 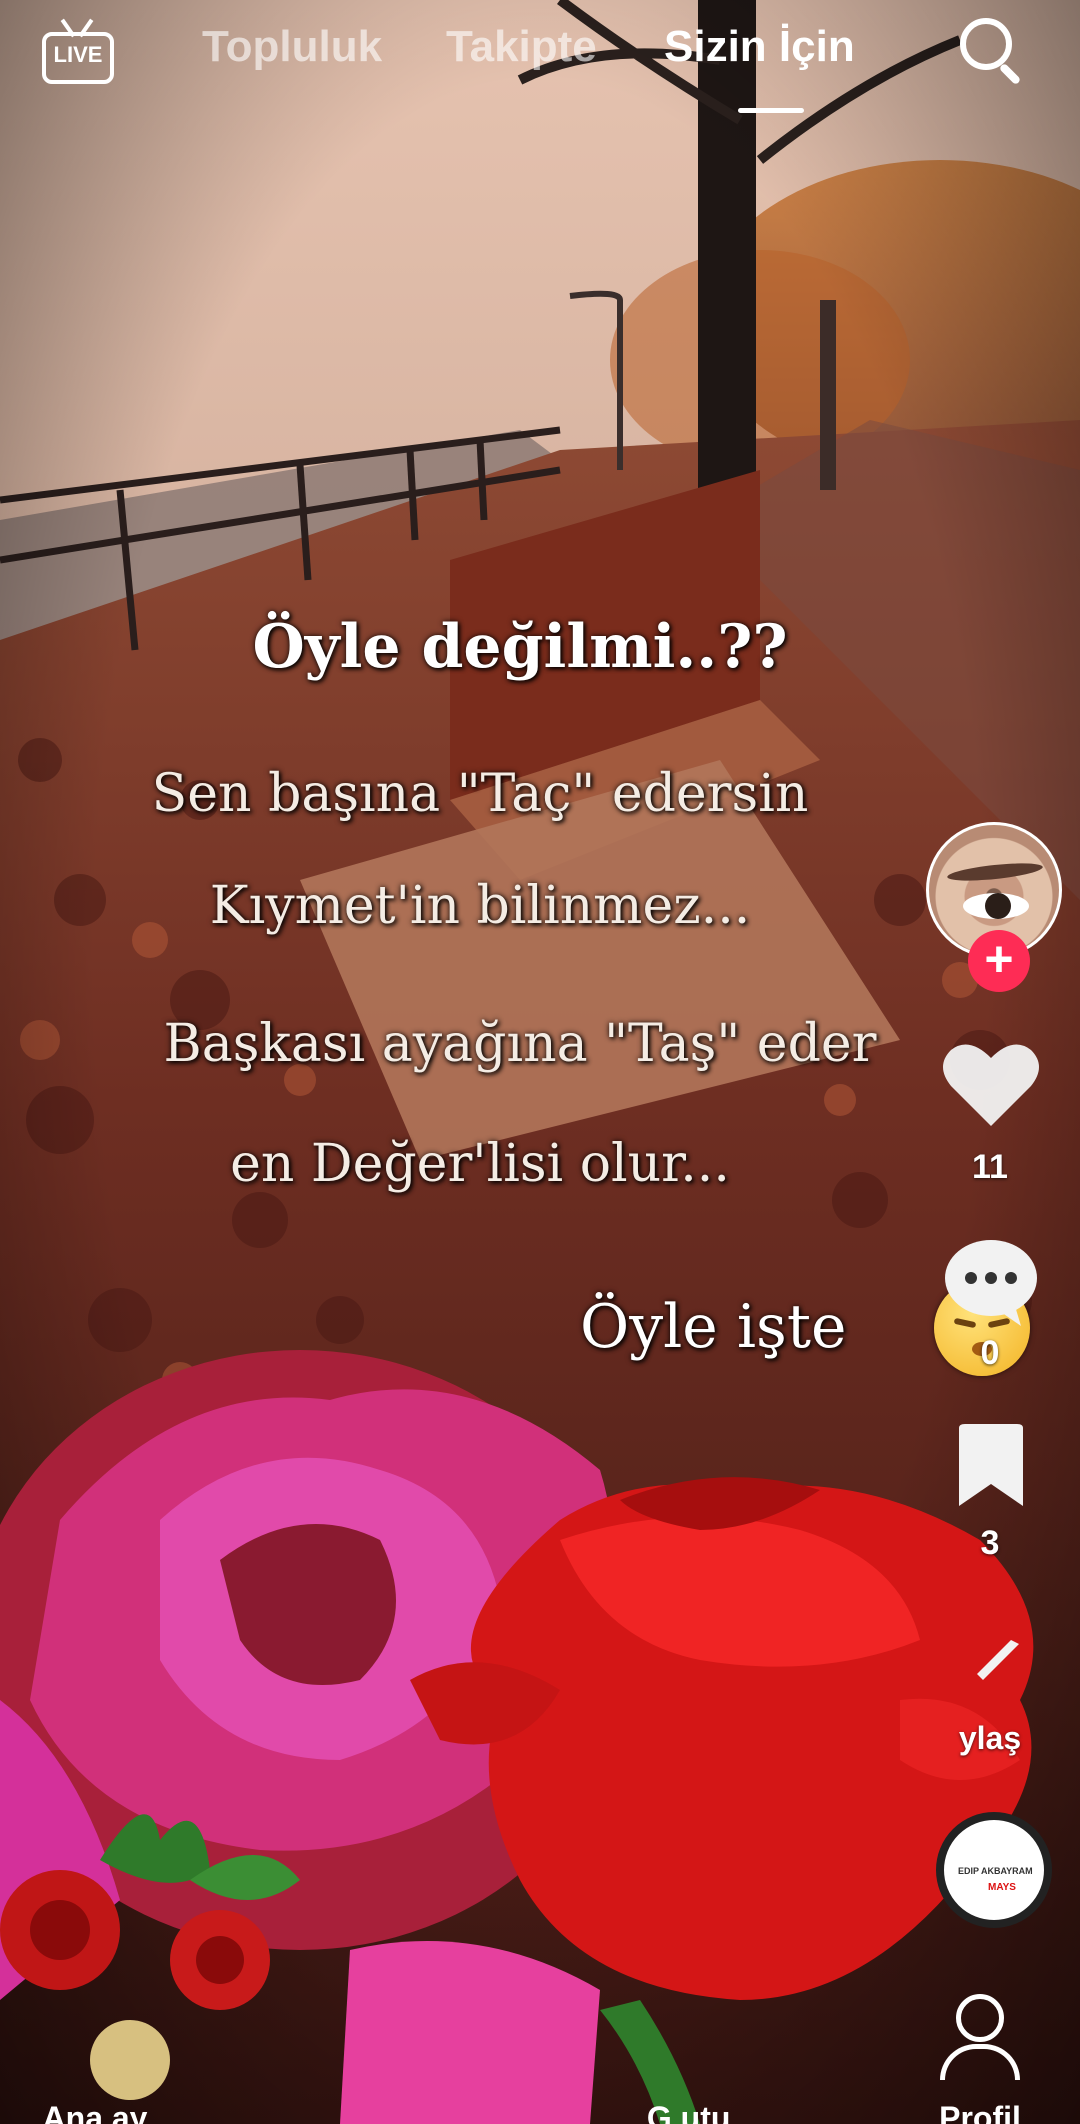 I want to click on follow-button: +, so click(x=999, y=961).